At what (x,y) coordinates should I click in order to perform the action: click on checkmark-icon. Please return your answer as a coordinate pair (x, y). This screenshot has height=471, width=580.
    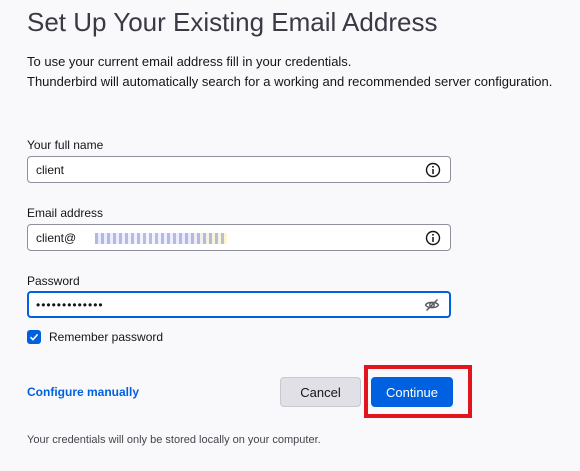
    Looking at the image, I should click on (34, 337).